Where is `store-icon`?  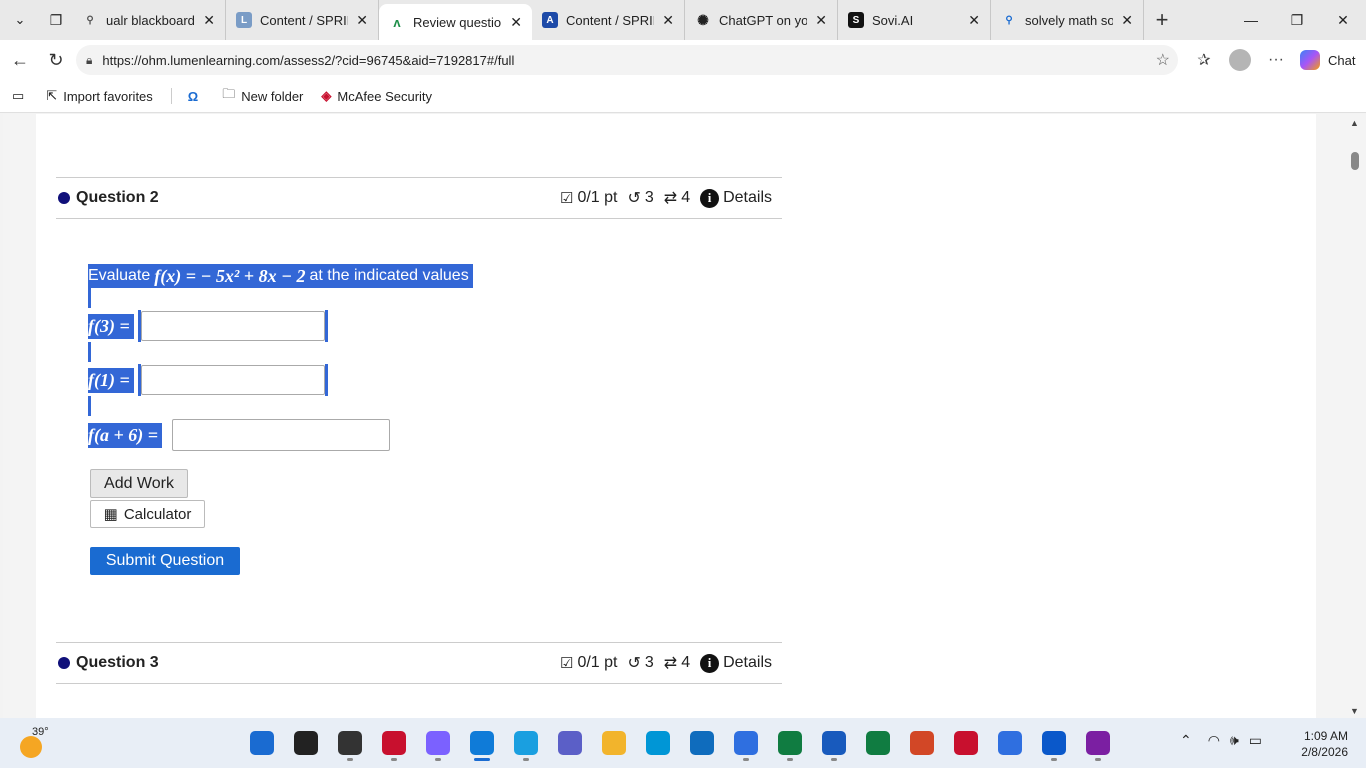
store-icon is located at coordinates (1010, 743).